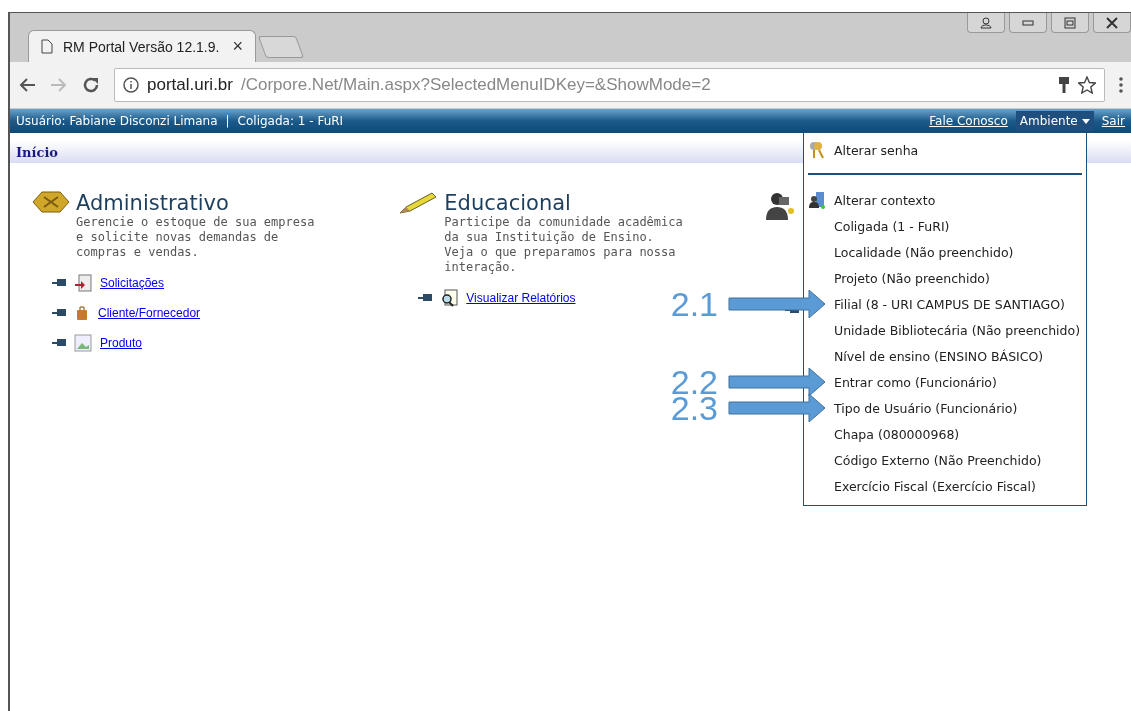 This screenshot has height=711, width=1131. What do you see at coordinates (91, 85) in the screenshot?
I see `reload-button` at bounding box center [91, 85].